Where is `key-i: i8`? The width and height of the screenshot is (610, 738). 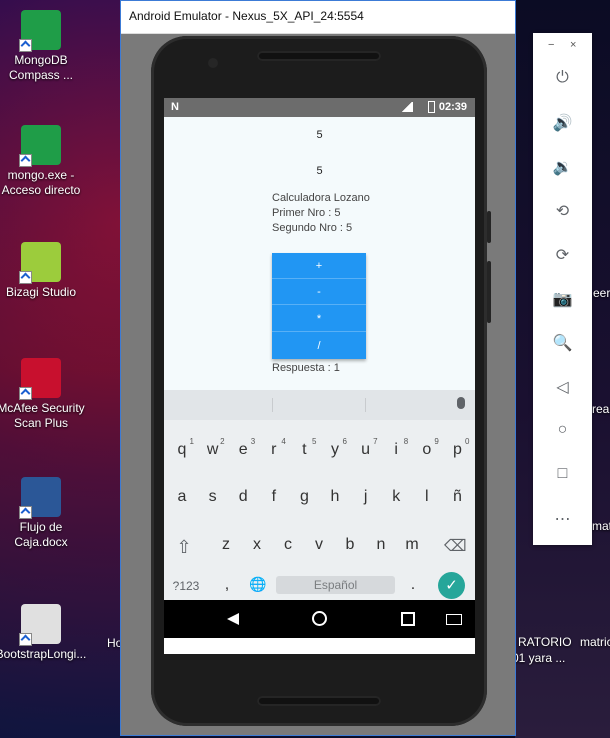
key-i: i8 is located at coordinates (396, 448).